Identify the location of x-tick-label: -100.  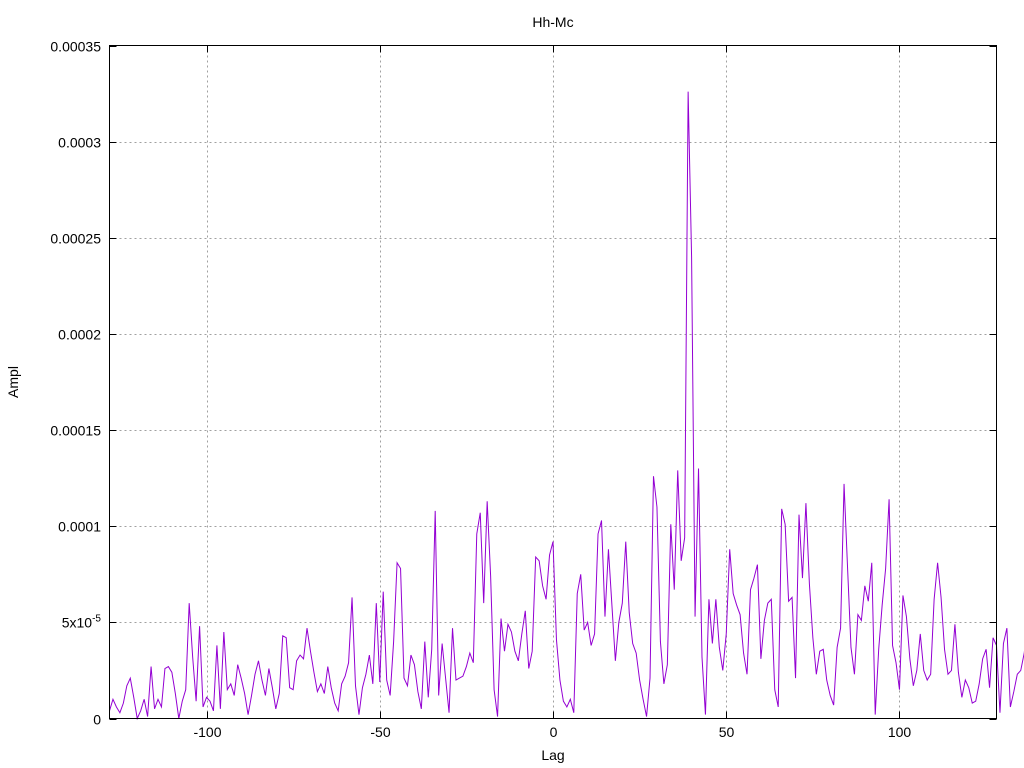
(207, 732).